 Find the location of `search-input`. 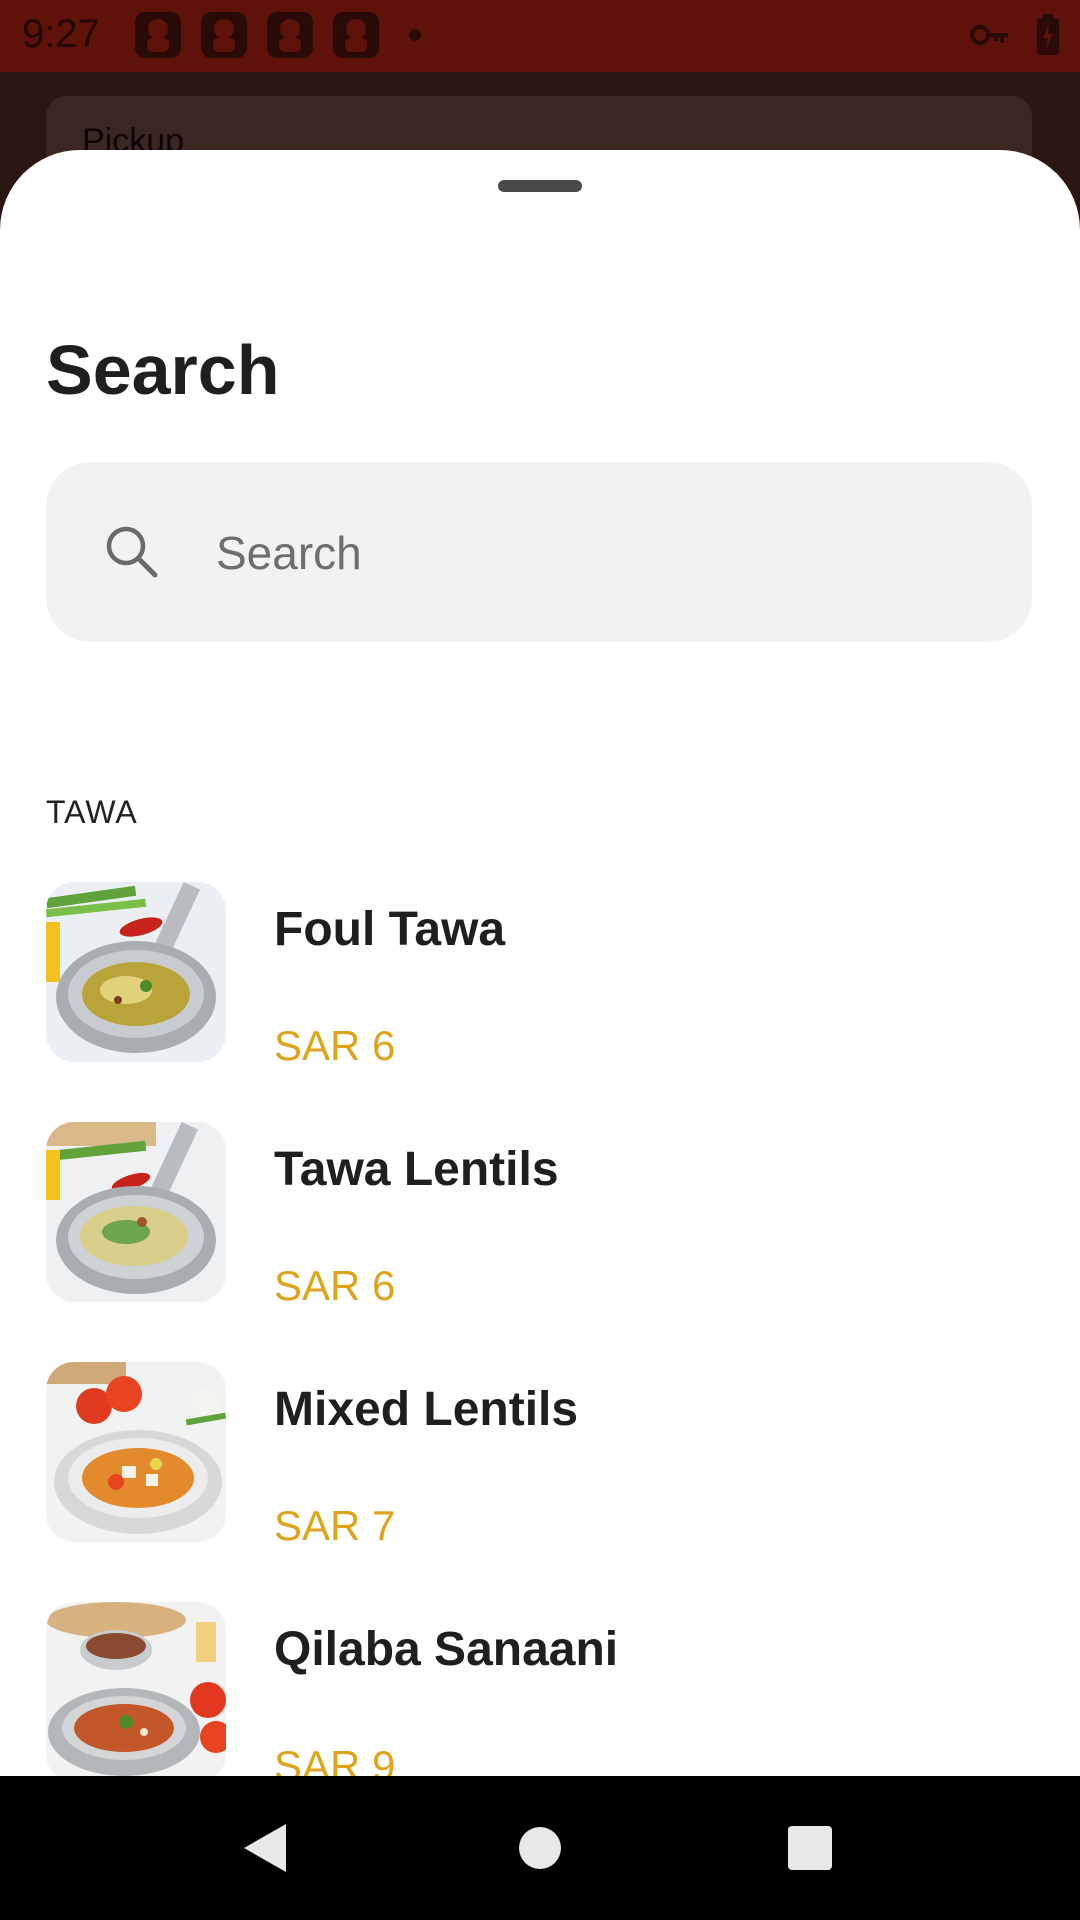

search-input is located at coordinates (596, 553).